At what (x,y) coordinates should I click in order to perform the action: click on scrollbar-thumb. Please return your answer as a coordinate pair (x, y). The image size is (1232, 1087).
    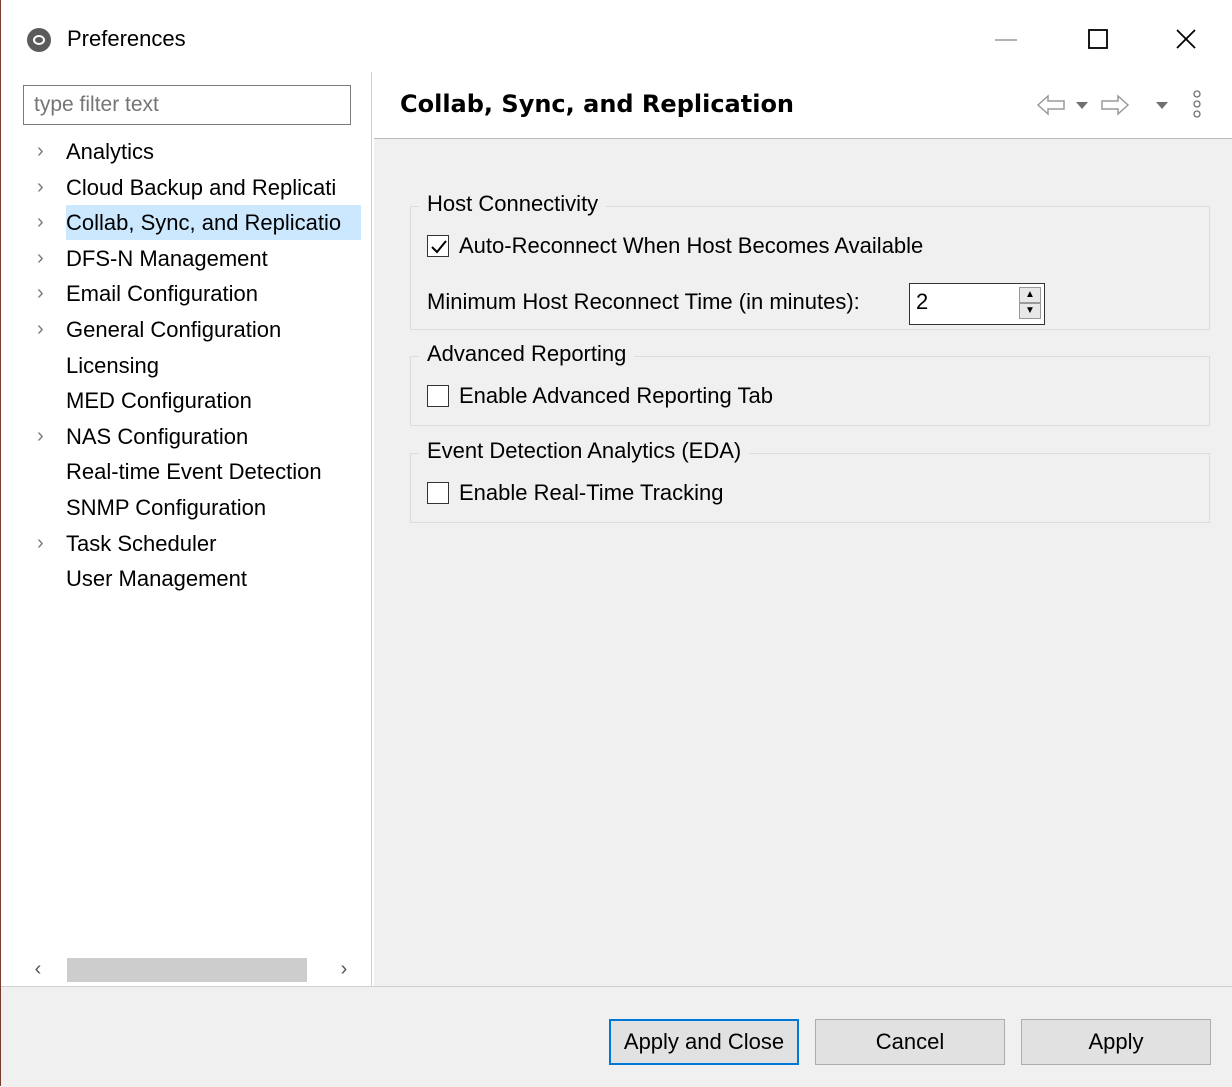
    Looking at the image, I should click on (187, 970).